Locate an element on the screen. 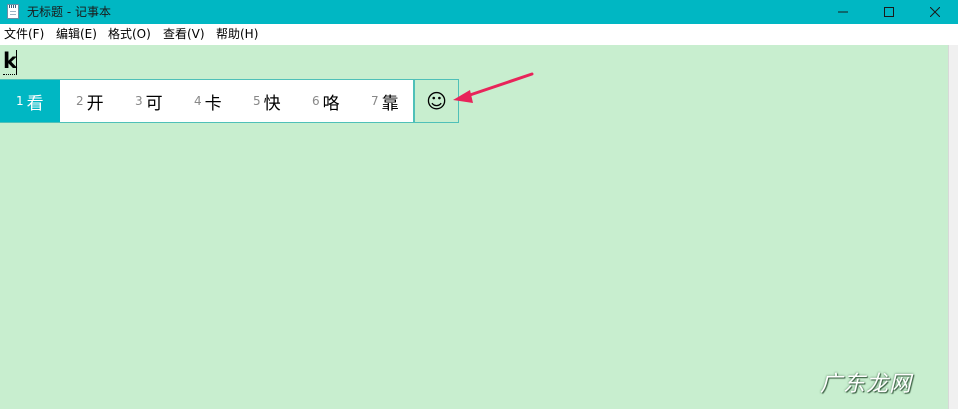 The height and width of the screenshot is (409, 958). candidate-number: 4 is located at coordinates (198, 101).